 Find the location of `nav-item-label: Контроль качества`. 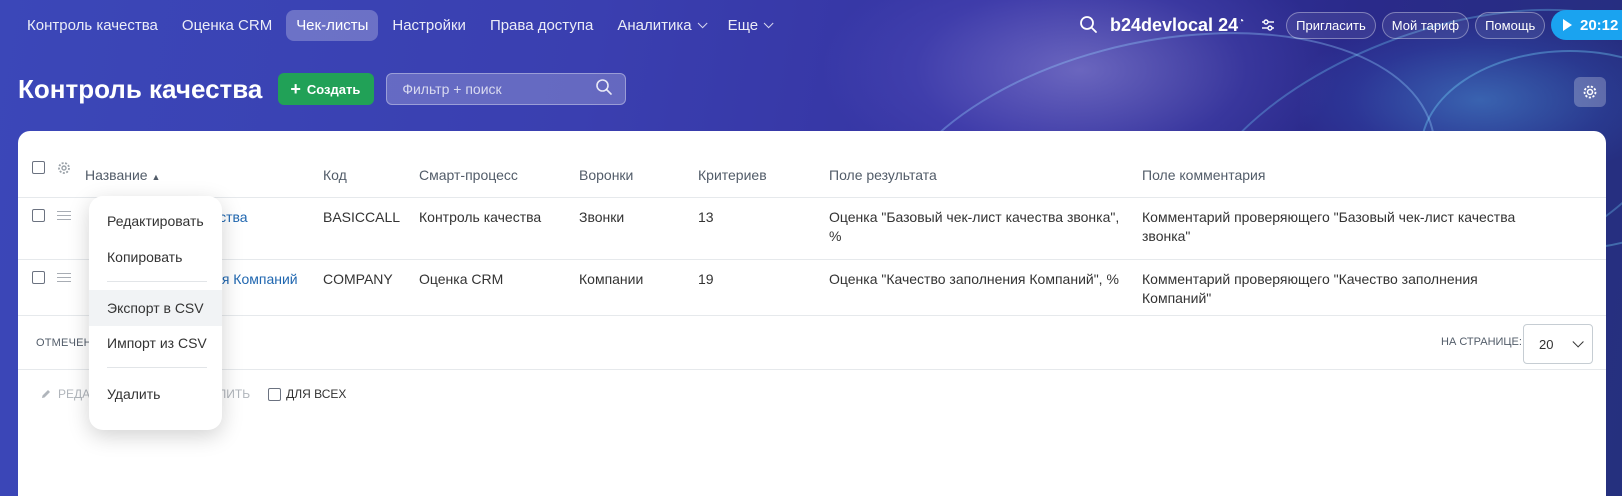

nav-item-label: Контроль качества is located at coordinates (92, 25).